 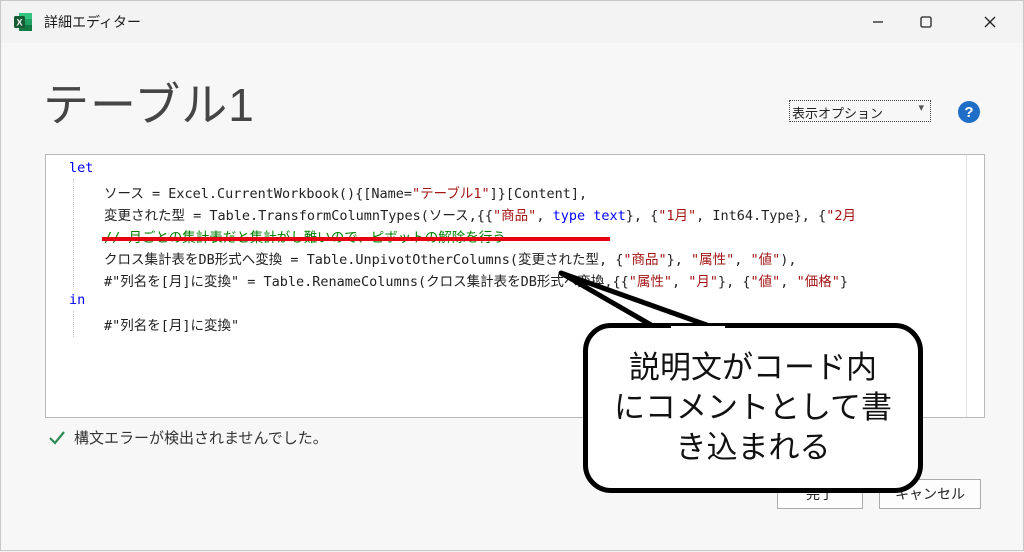 I want to click on close-icon, so click(x=990, y=22).